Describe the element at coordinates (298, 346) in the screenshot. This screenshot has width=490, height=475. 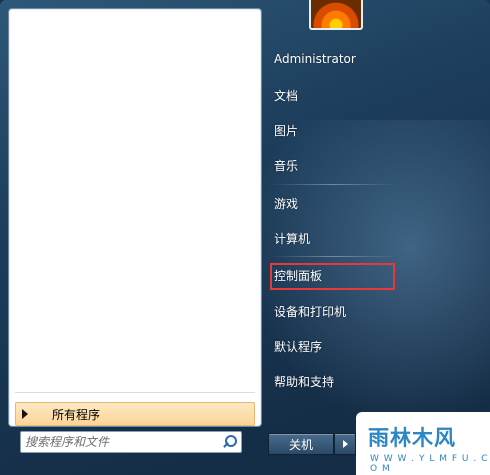
I see `right-item-default-programs: 默认程序` at that location.